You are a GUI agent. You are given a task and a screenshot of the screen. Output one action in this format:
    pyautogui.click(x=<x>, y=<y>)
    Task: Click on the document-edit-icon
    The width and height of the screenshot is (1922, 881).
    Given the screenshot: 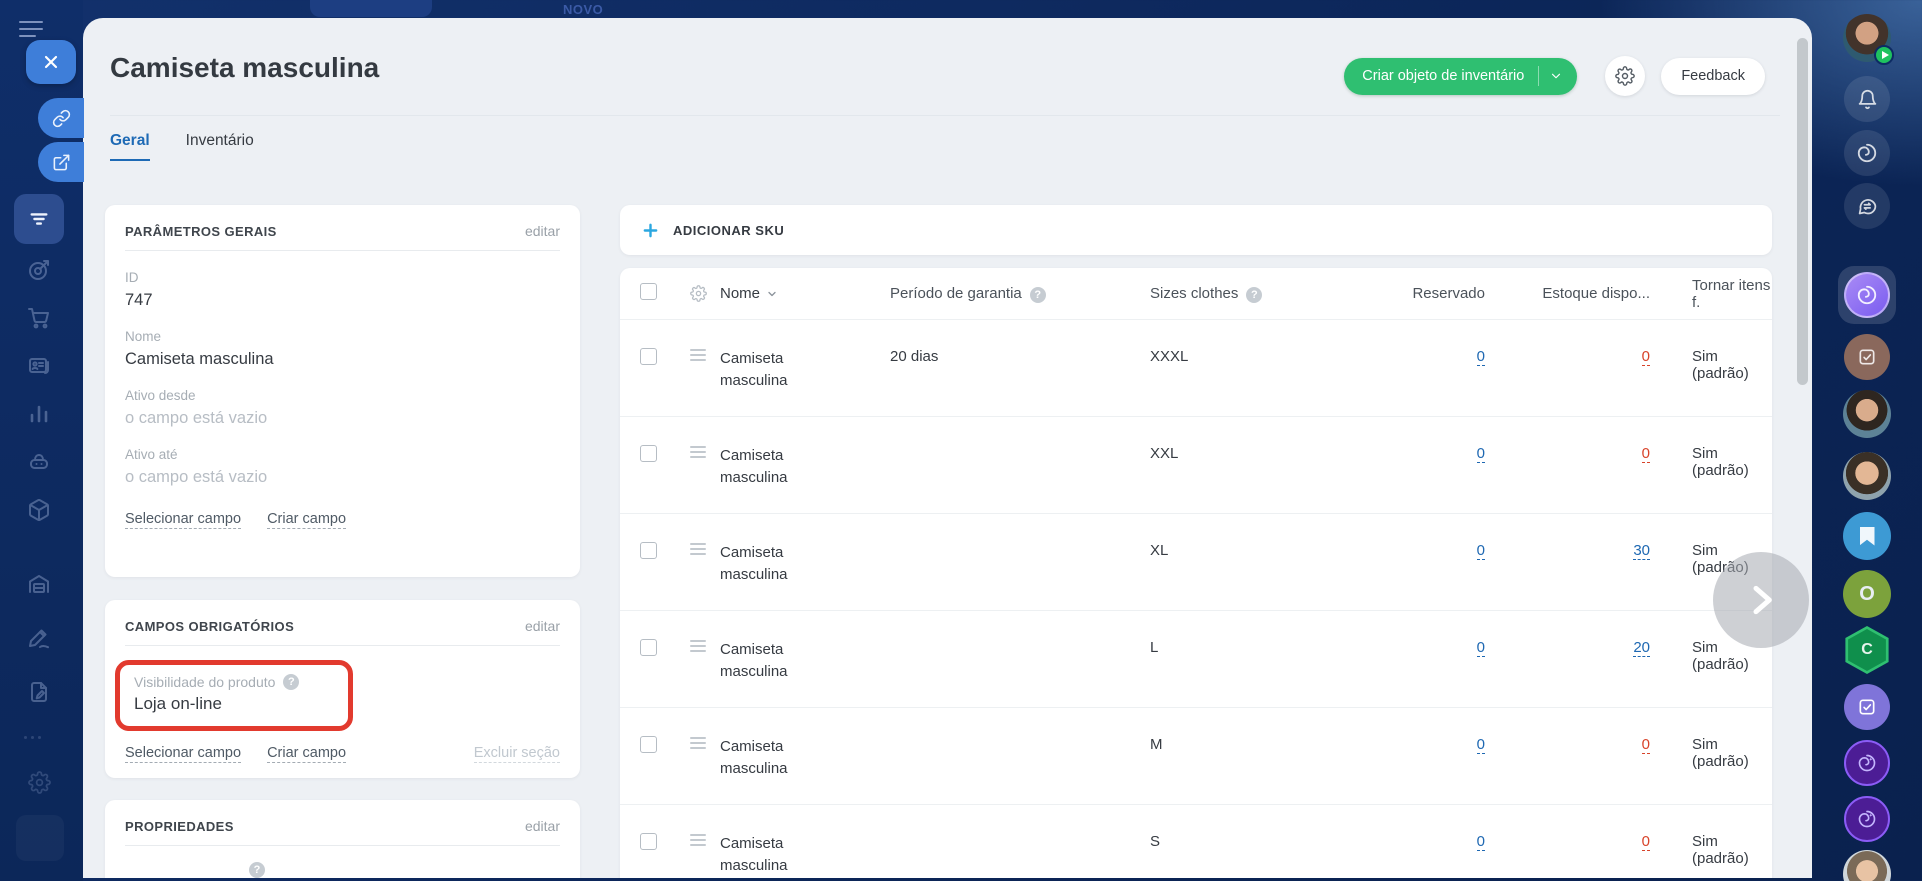 What is the action you would take?
    pyautogui.click(x=39, y=692)
    